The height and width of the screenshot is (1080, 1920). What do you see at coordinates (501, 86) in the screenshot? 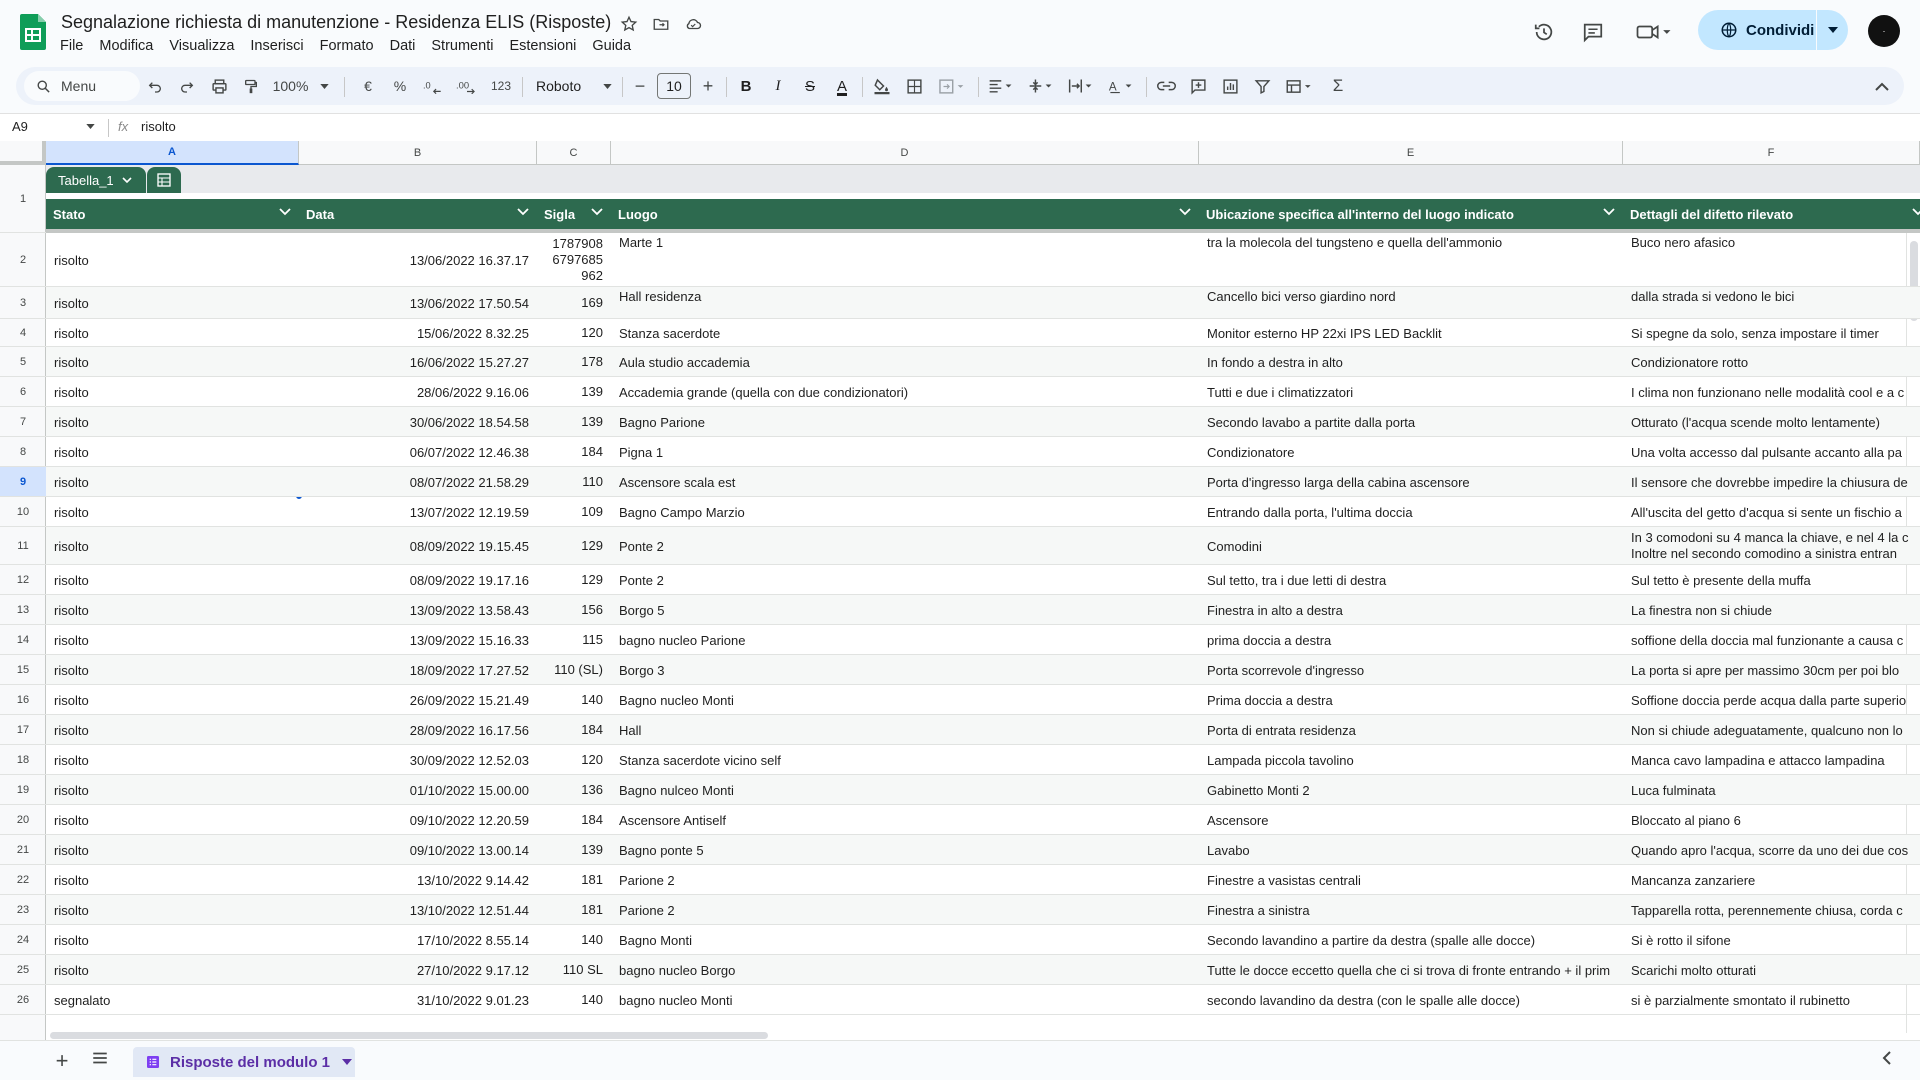
I see `more-formats-button: 123` at bounding box center [501, 86].